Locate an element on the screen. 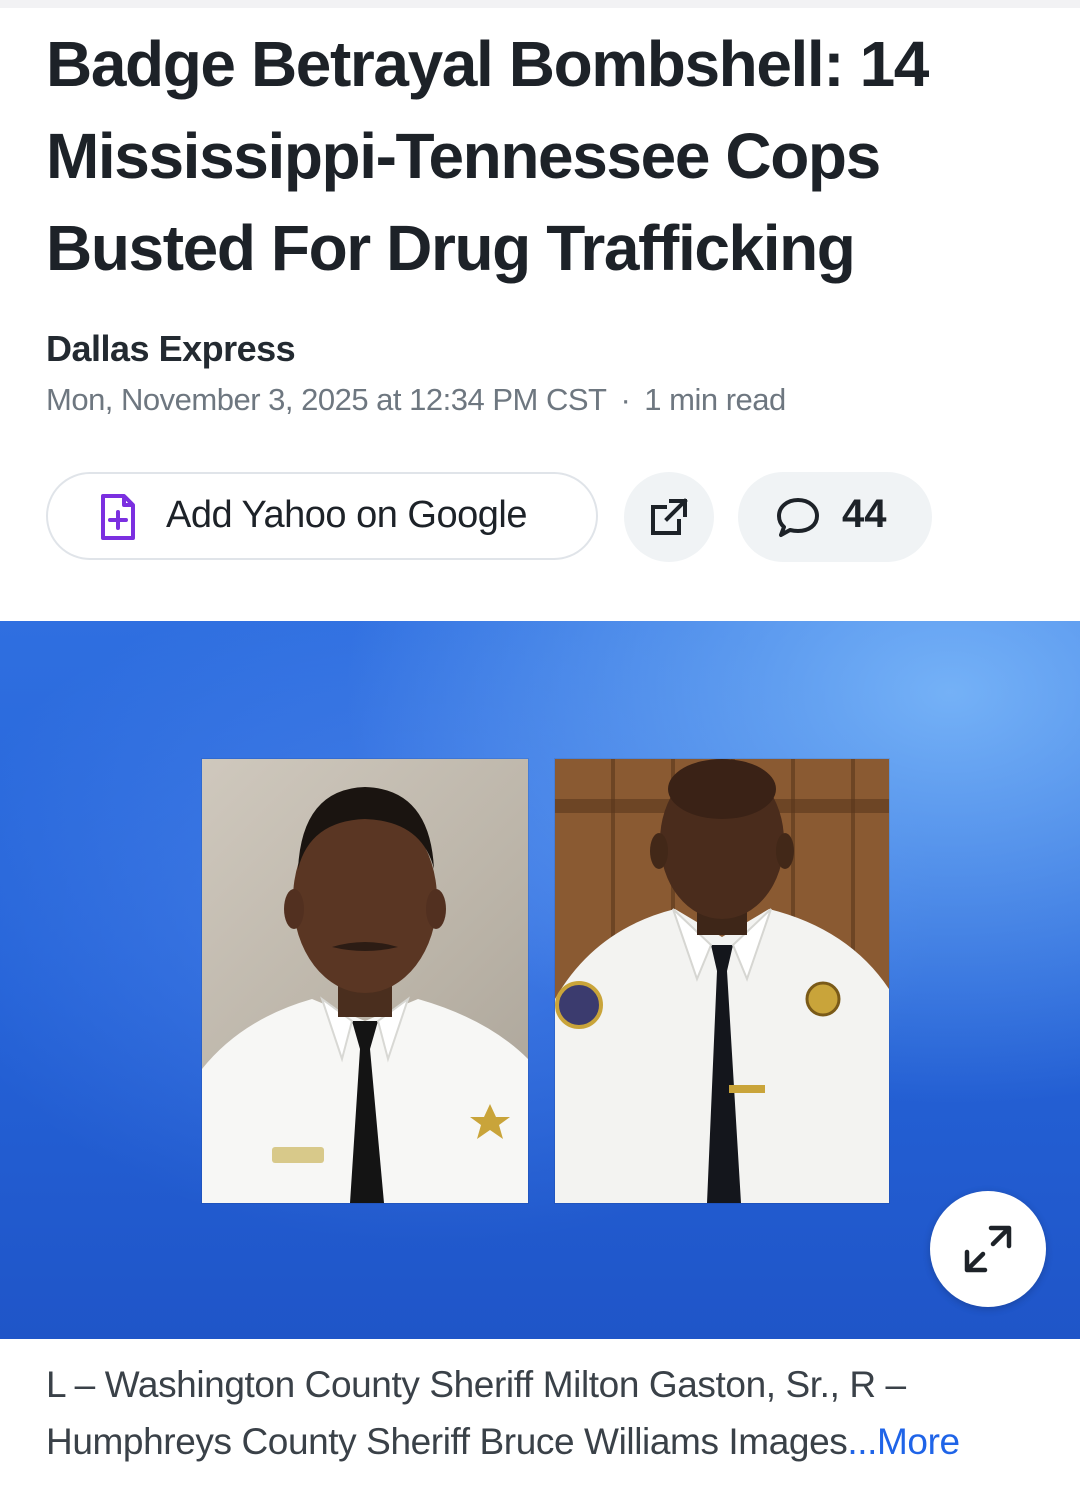  read-time: 1 min read is located at coordinates (715, 399).